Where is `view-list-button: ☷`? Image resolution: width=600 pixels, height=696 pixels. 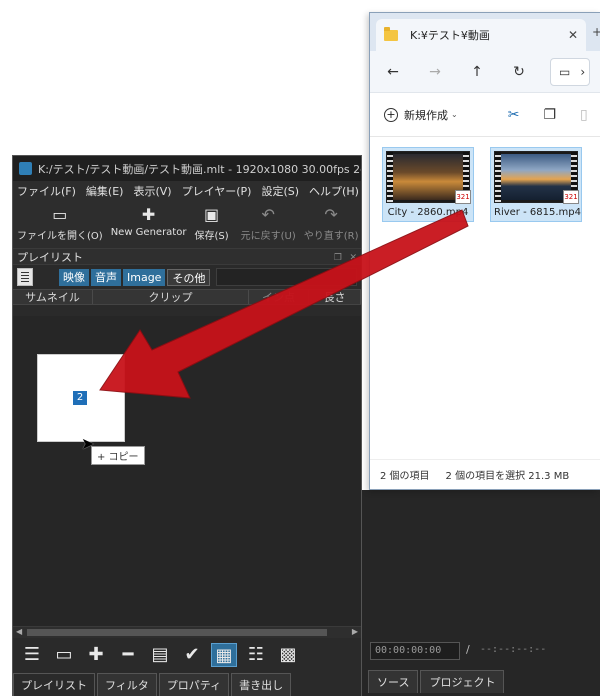
view-list-button: ☷ is located at coordinates (256, 655).